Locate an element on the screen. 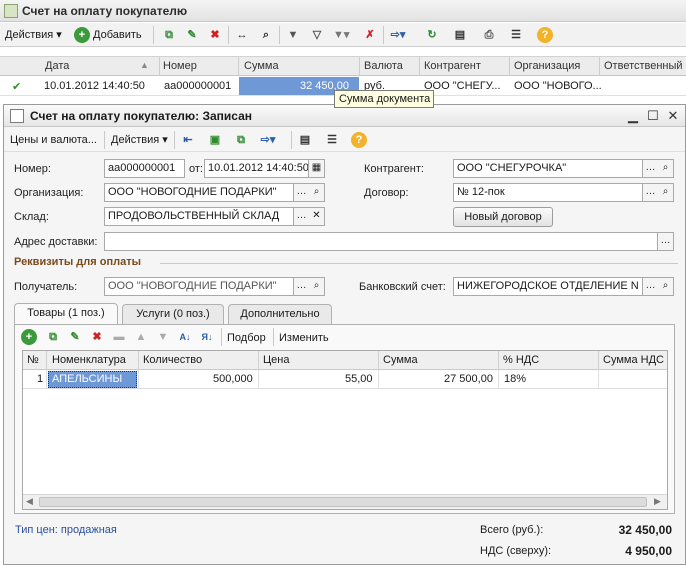 The width and height of the screenshot is (686, 565). post-and-close-icon: ⇤ is located at coordinates (188, 140).